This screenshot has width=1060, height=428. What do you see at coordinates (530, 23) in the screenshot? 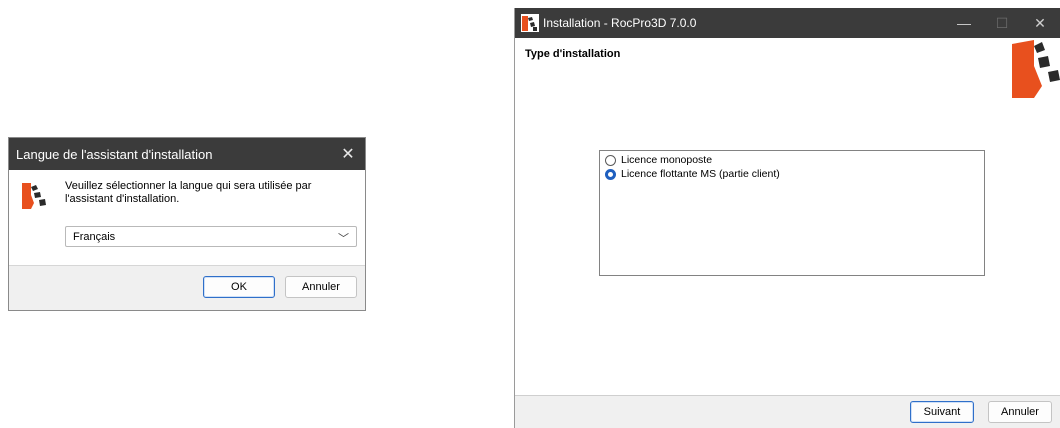
I see `app-logo-icon` at bounding box center [530, 23].